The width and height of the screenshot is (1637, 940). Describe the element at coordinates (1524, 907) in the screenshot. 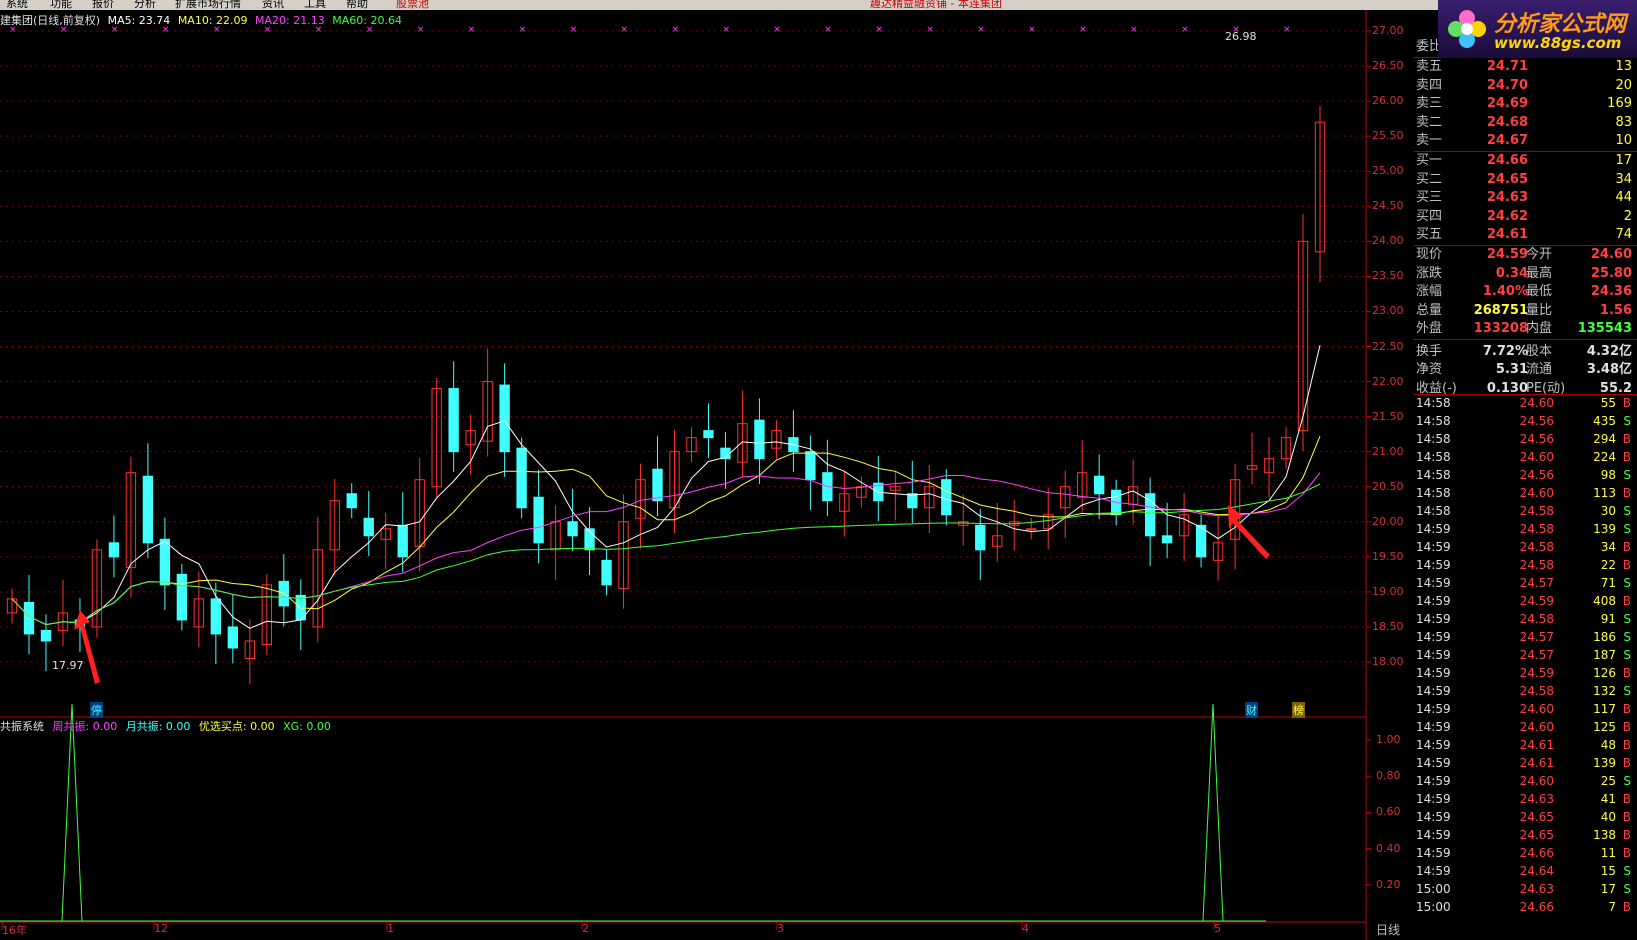

I see `tick-row: 15:00 24.66 7 B` at that location.